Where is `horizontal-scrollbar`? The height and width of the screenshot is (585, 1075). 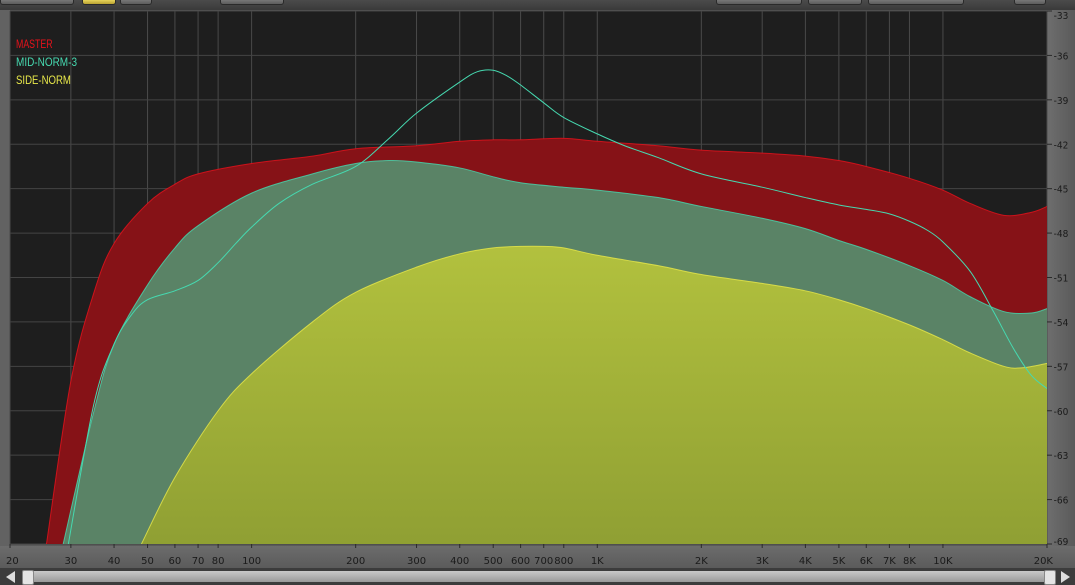 horizontal-scrollbar is located at coordinates (537, 576).